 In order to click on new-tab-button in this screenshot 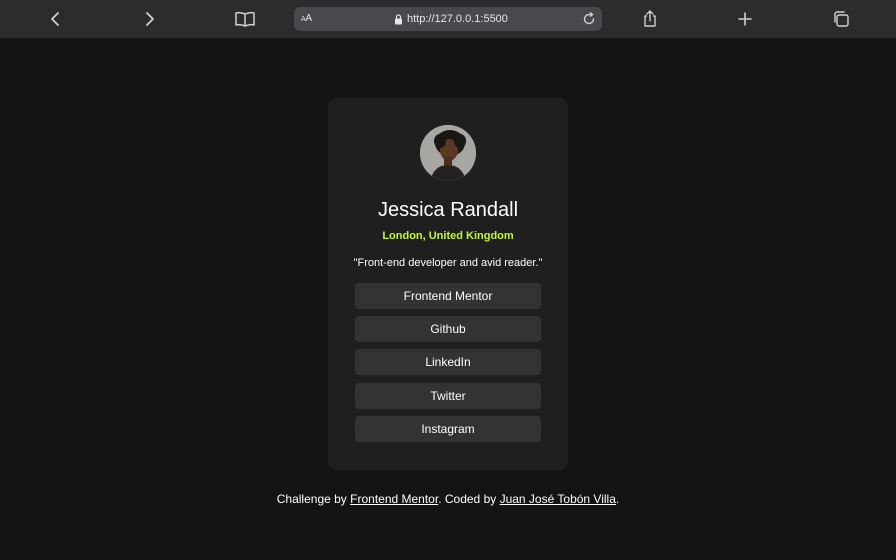, I will do `click(745, 19)`.